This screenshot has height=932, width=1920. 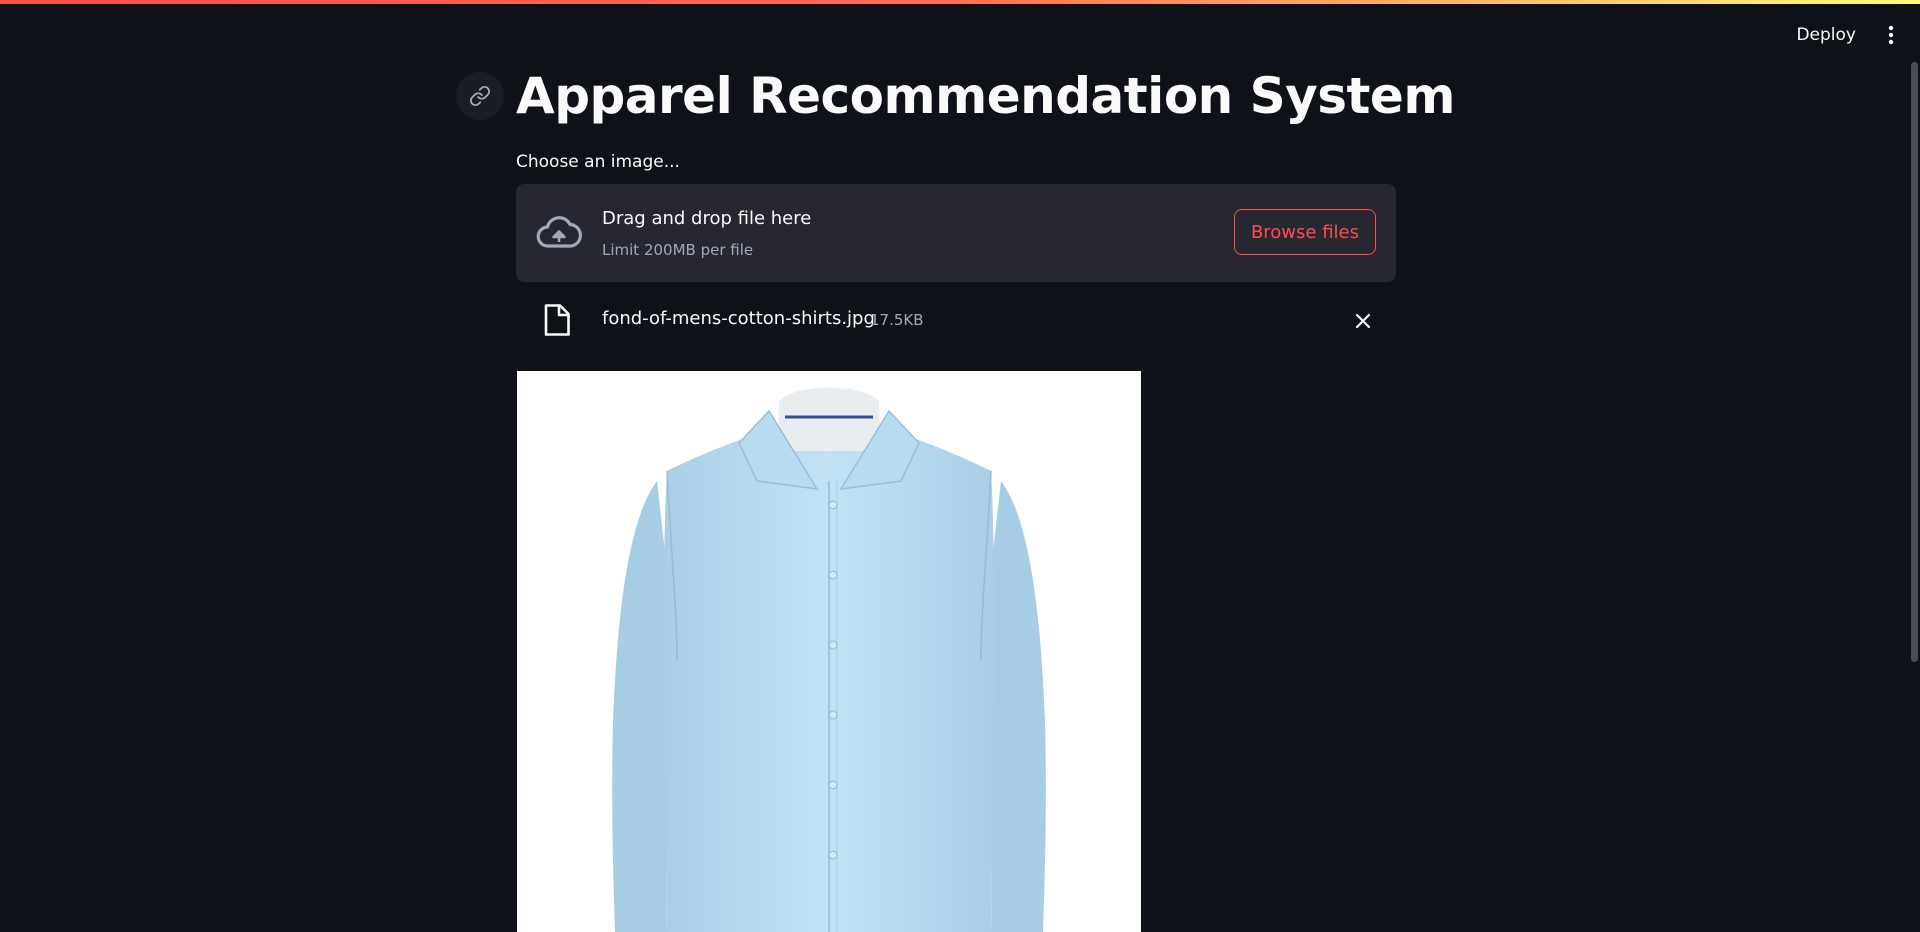 What do you see at coordinates (559, 232) in the screenshot?
I see `cloud-upload-icon` at bounding box center [559, 232].